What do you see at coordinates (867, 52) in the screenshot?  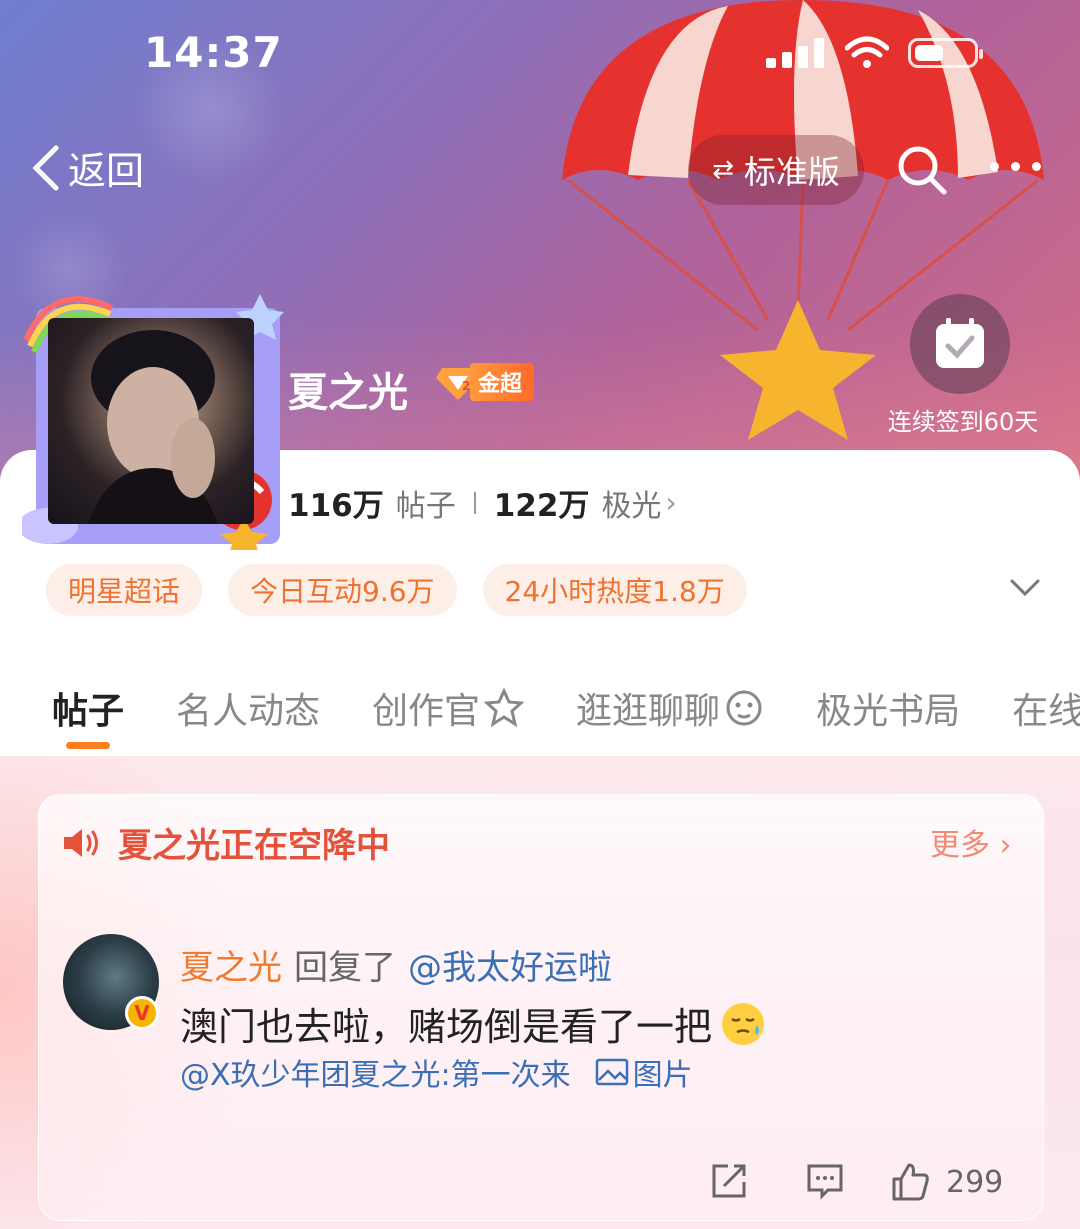 I see `wifi-icon` at bounding box center [867, 52].